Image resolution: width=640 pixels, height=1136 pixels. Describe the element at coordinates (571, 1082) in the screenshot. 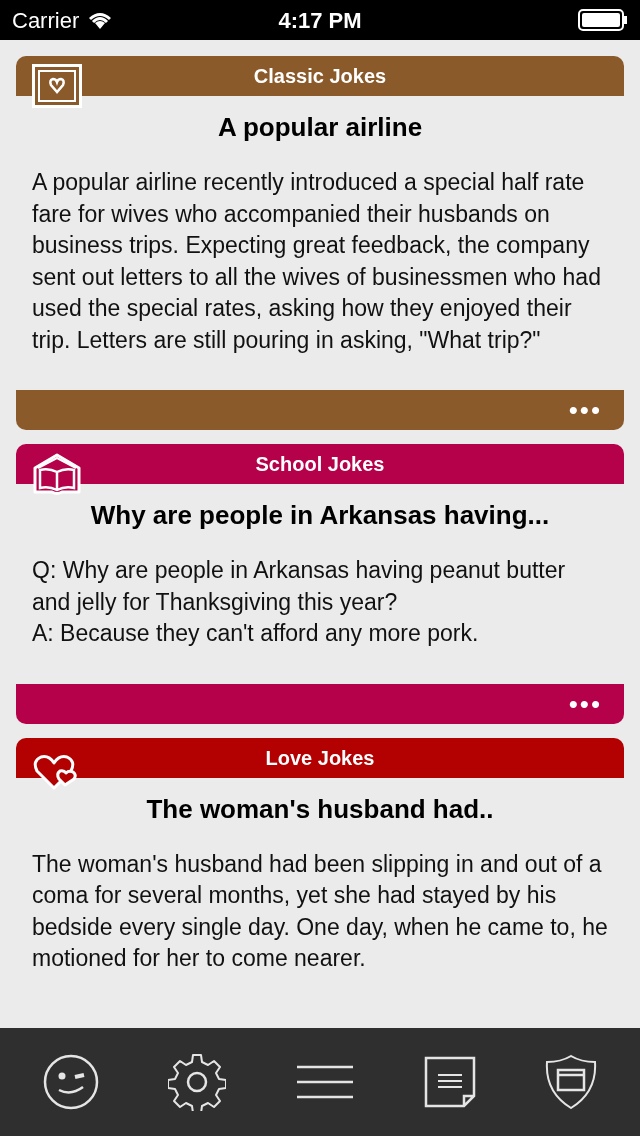

I see `shield-icon` at that location.